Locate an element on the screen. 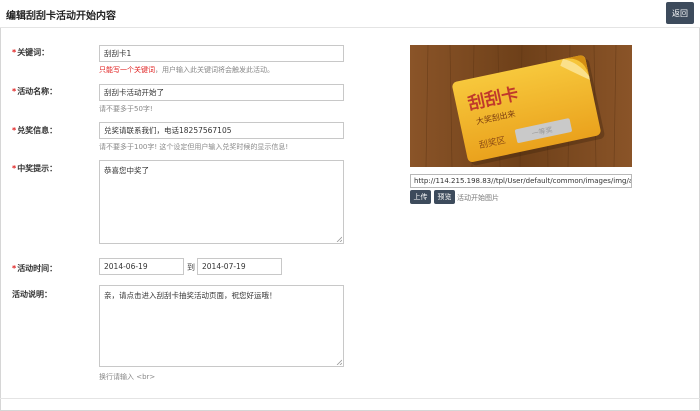  prize-info-hint: 请不要多于100字! 这个设定但用户输入兑奖时候的显示信息! is located at coordinates (194, 147).